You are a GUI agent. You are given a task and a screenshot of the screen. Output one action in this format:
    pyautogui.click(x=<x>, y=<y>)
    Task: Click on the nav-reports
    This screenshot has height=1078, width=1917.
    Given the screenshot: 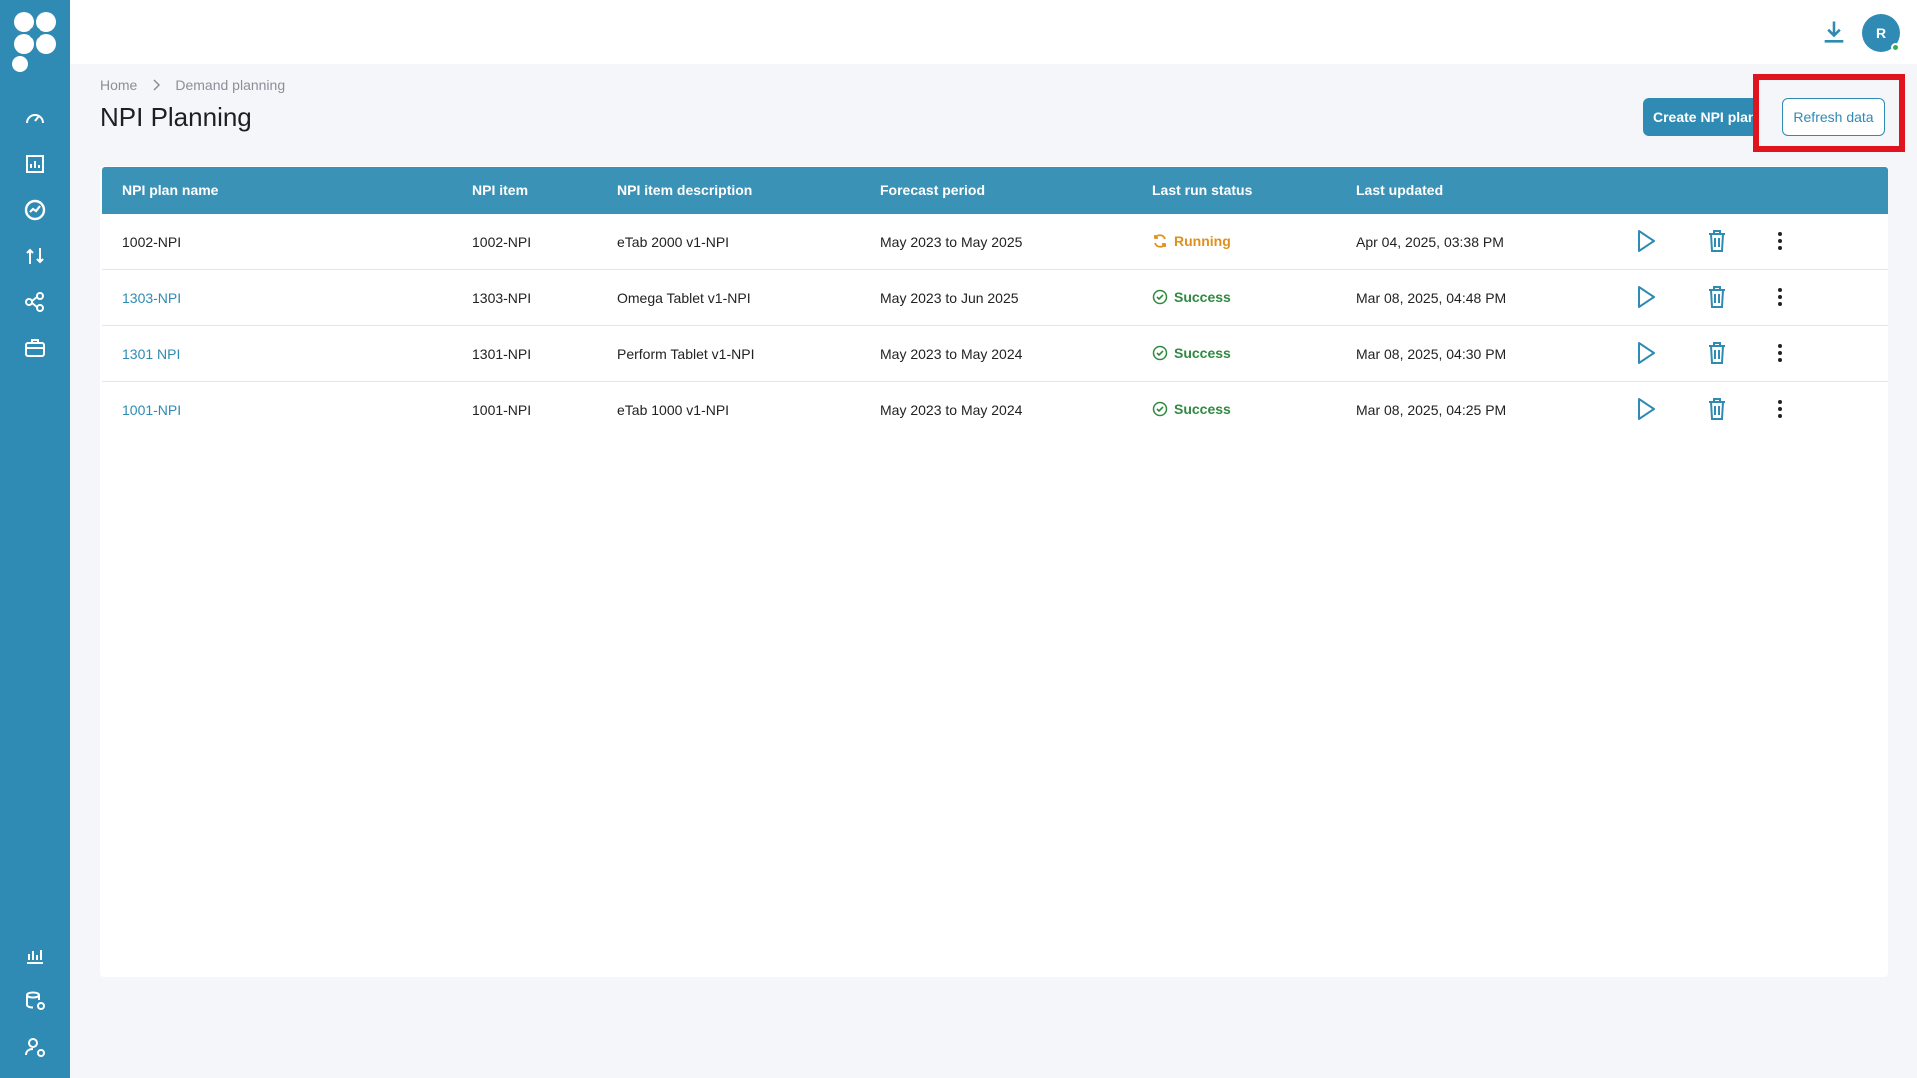 What is the action you would take?
    pyautogui.click(x=35, y=164)
    